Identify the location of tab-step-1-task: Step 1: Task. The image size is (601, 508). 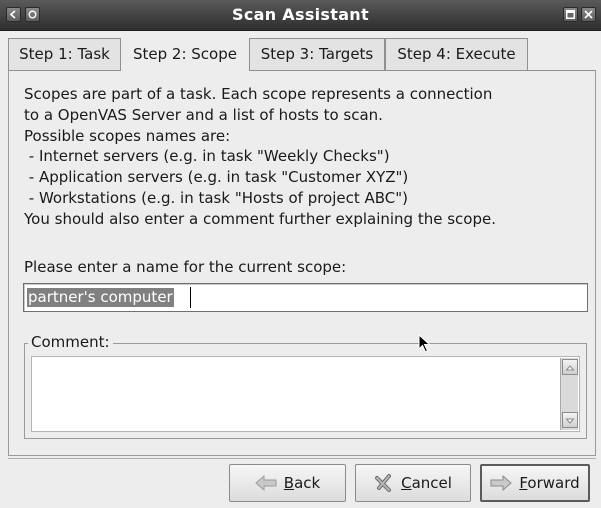
(64, 54).